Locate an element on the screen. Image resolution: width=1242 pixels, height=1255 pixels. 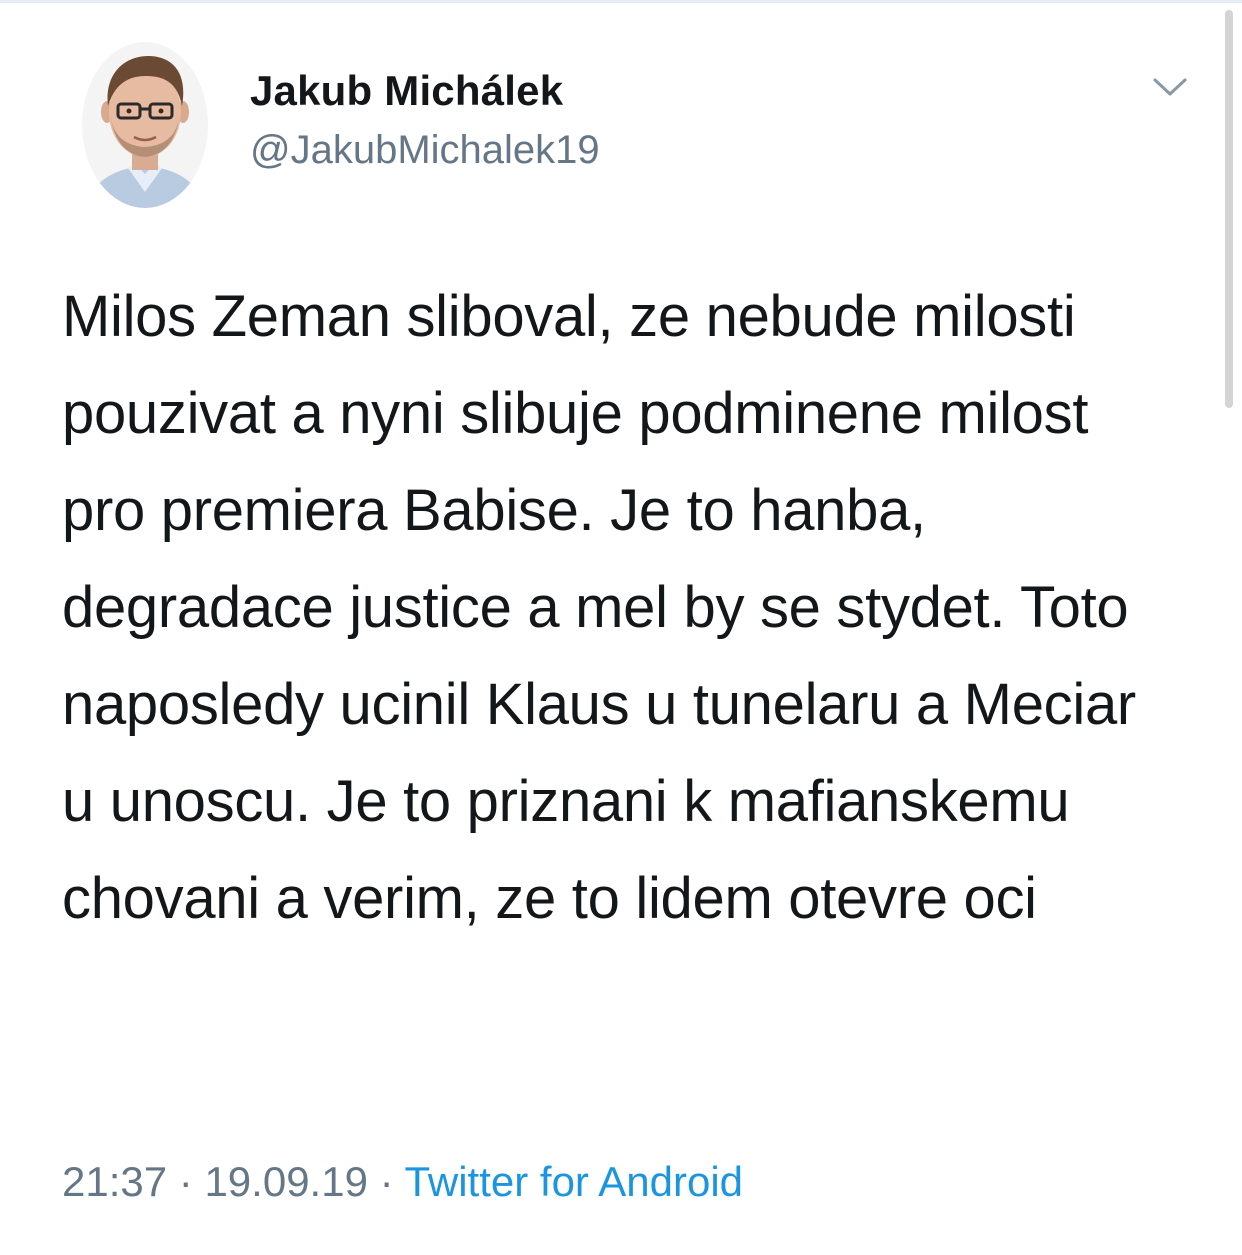
author-name: Jakub Michálek is located at coordinates (406, 91).